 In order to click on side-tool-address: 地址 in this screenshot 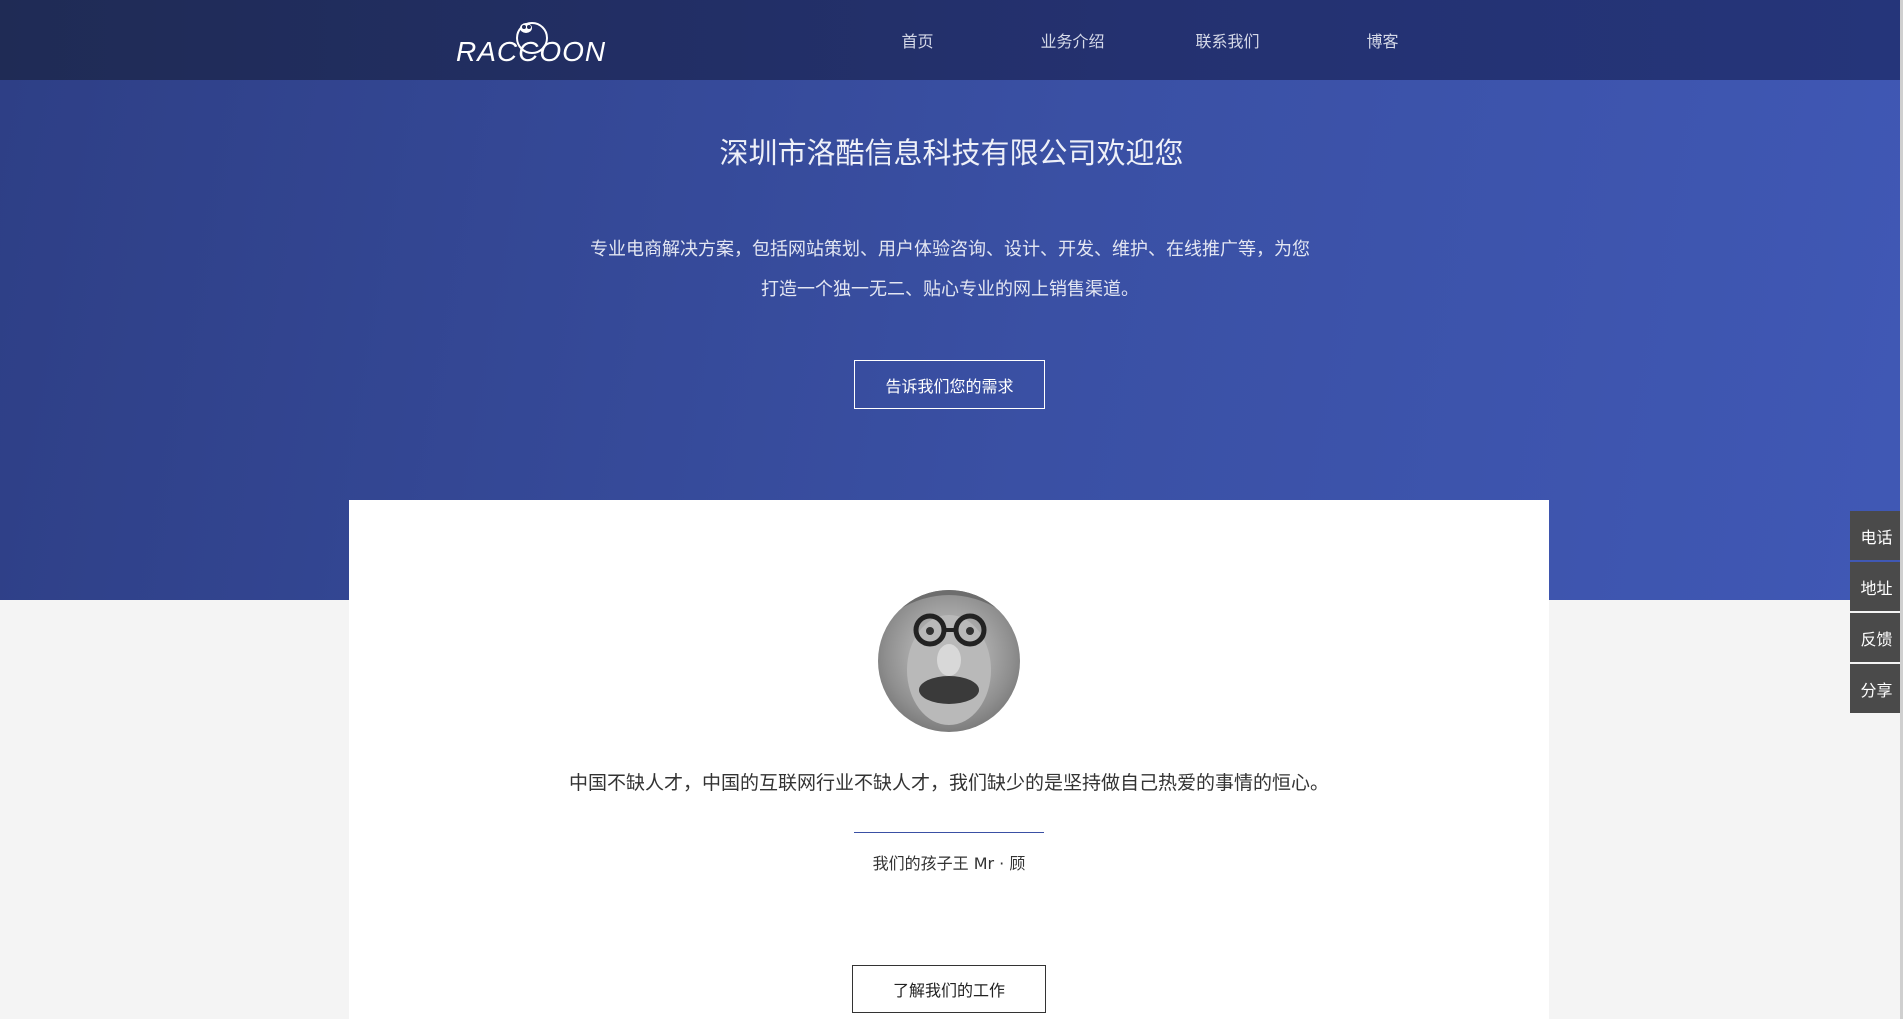, I will do `click(1876, 586)`.